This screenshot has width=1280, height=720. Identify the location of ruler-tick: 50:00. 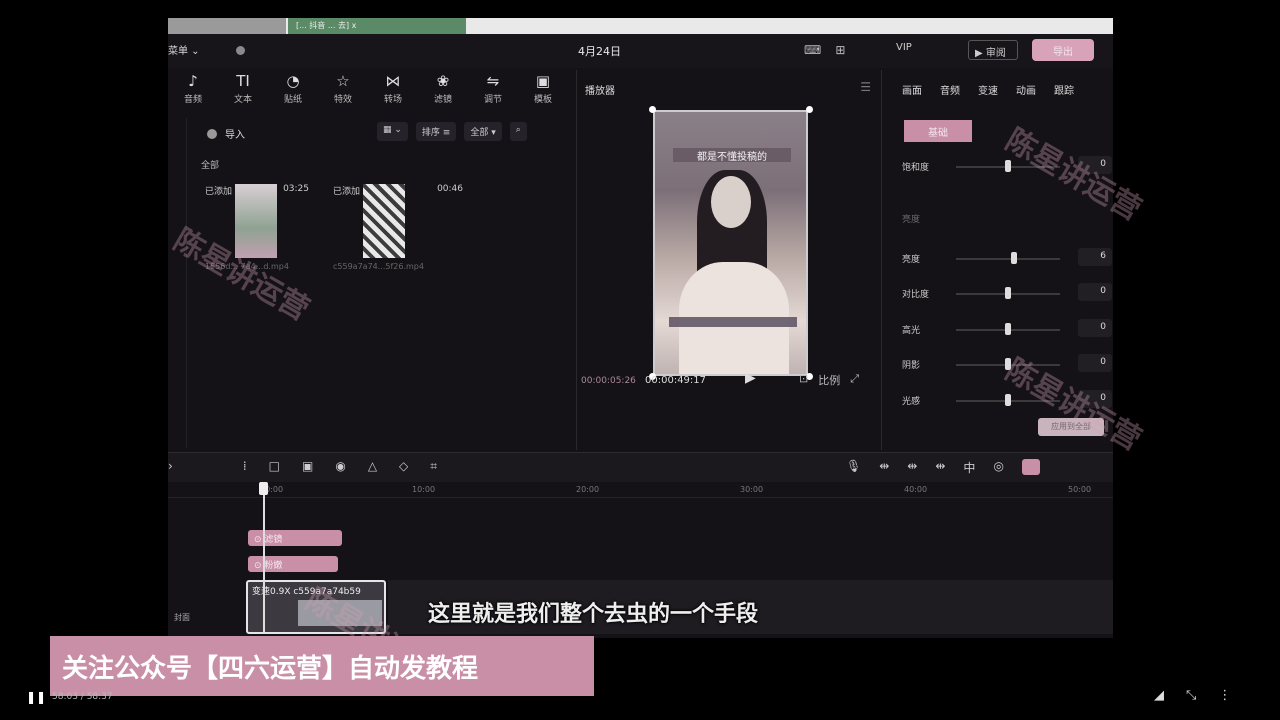
(1080, 489).